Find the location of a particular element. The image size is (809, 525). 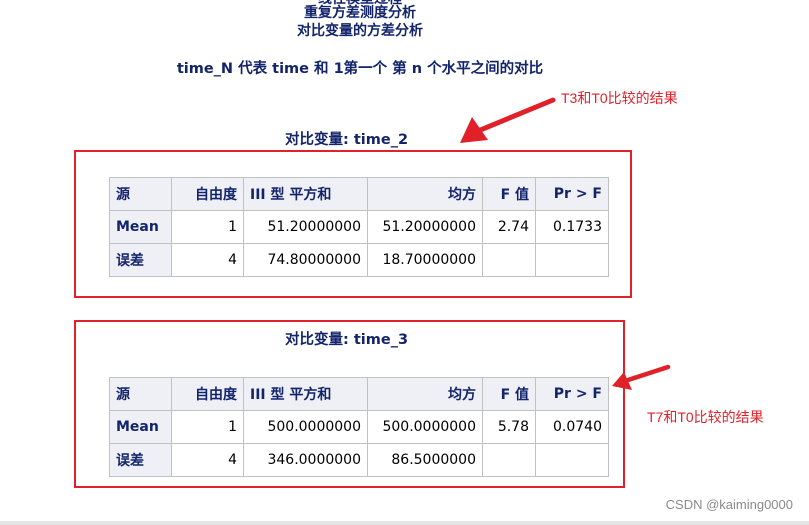

arrow-icon-first is located at coordinates (508, 120).